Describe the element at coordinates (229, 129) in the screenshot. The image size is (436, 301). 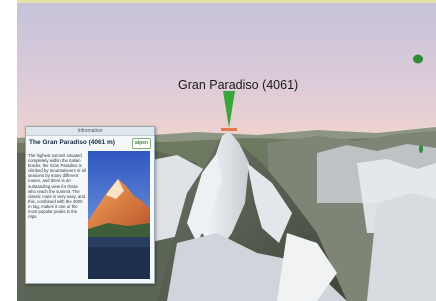
I see `peak-marker-base` at that location.